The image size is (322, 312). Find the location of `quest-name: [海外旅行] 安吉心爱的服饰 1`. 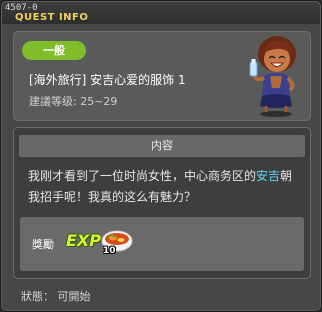

quest-name: [海外旅行] 安吉心爱的服饰 1 is located at coordinates (107, 80).